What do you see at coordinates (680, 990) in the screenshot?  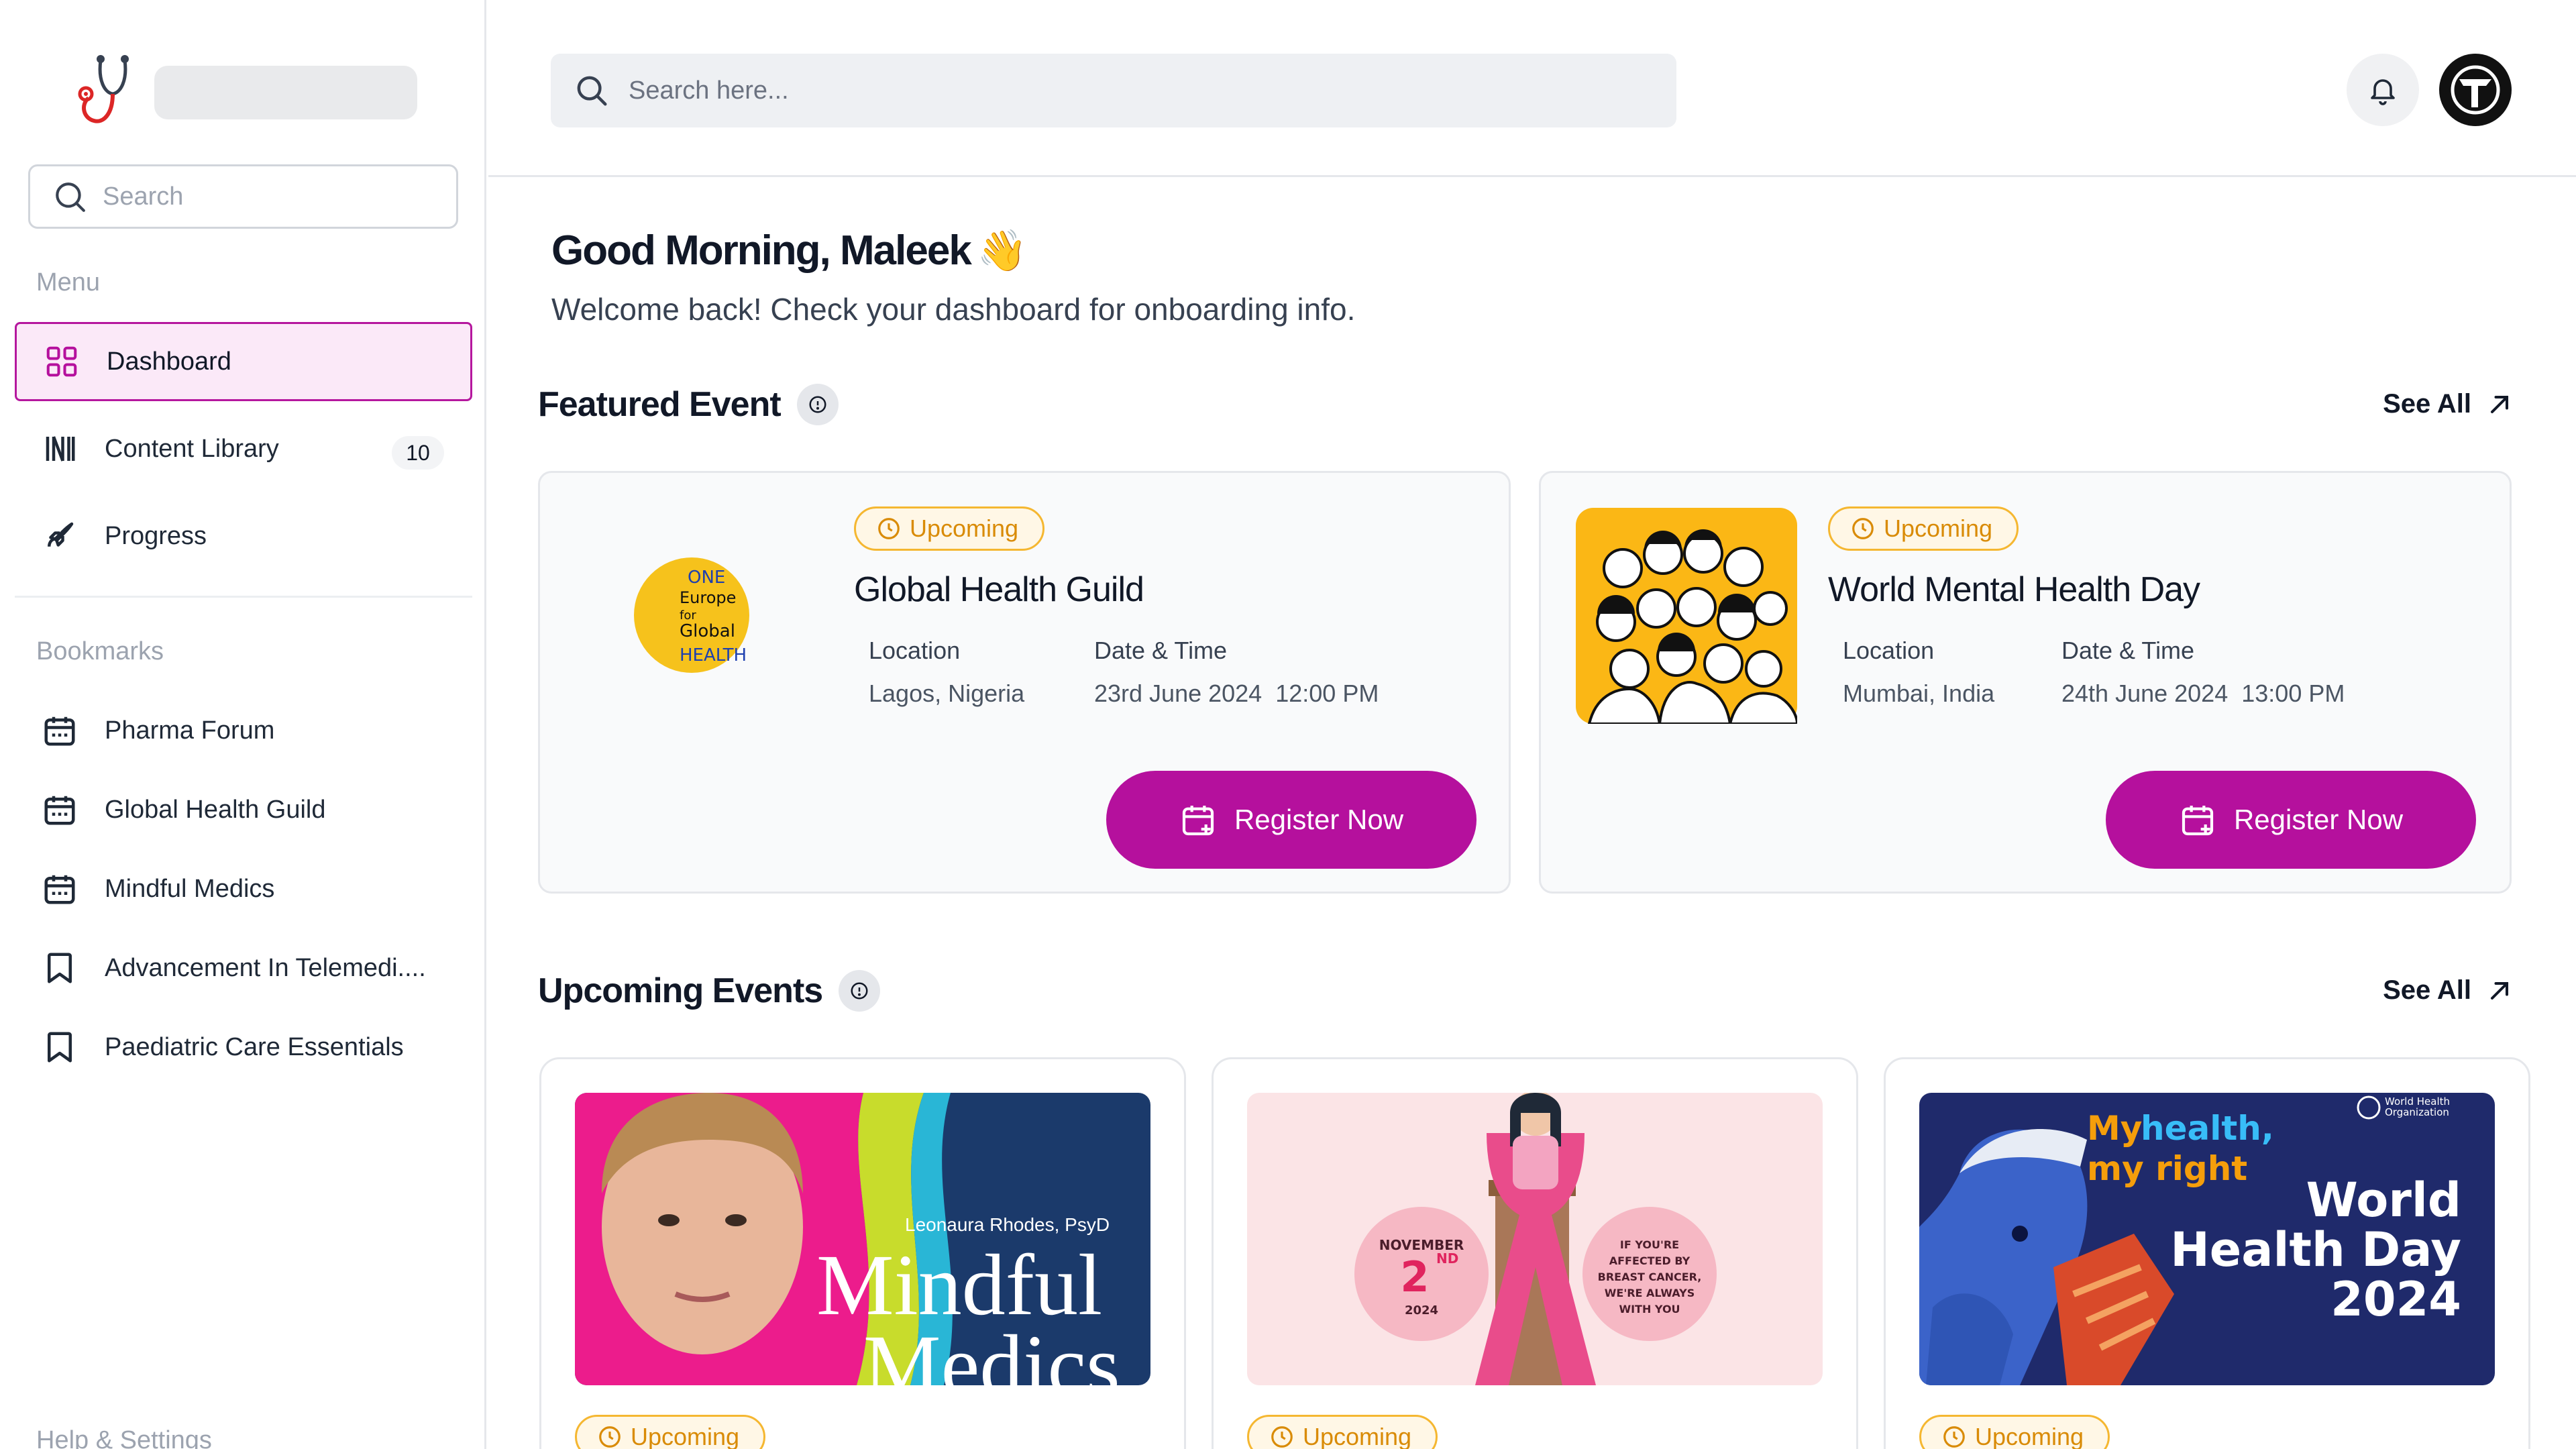 I see `section-title: Upcoming Events` at bounding box center [680, 990].